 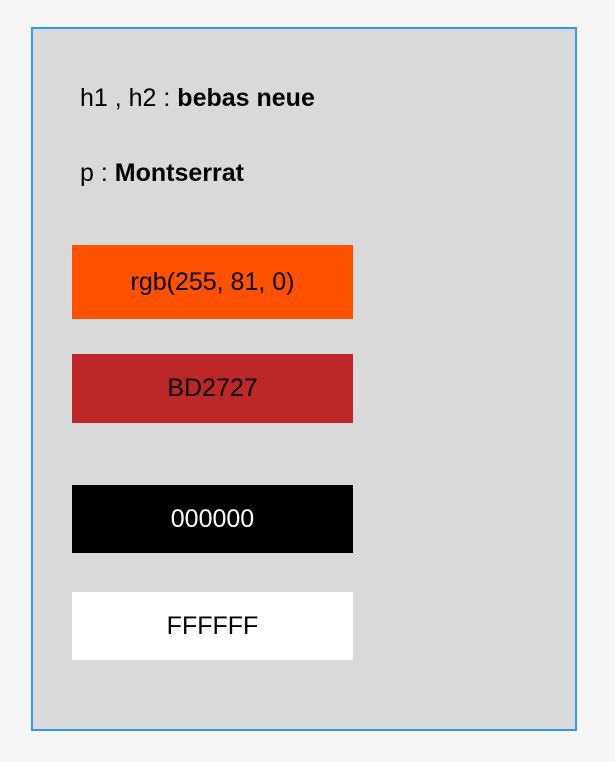 I want to click on swatch-label: 000000, so click(x=212, y=518).